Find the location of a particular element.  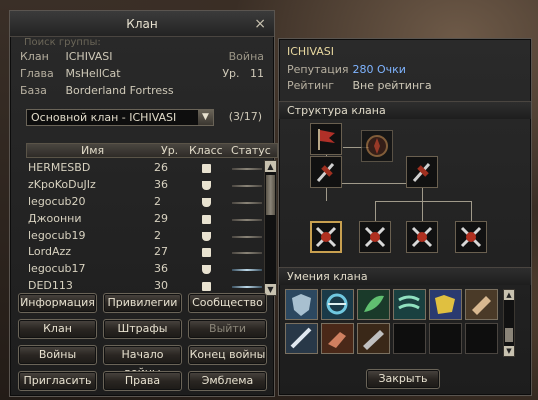

structure-title: Структура клана is located at coordinates (405, 110).